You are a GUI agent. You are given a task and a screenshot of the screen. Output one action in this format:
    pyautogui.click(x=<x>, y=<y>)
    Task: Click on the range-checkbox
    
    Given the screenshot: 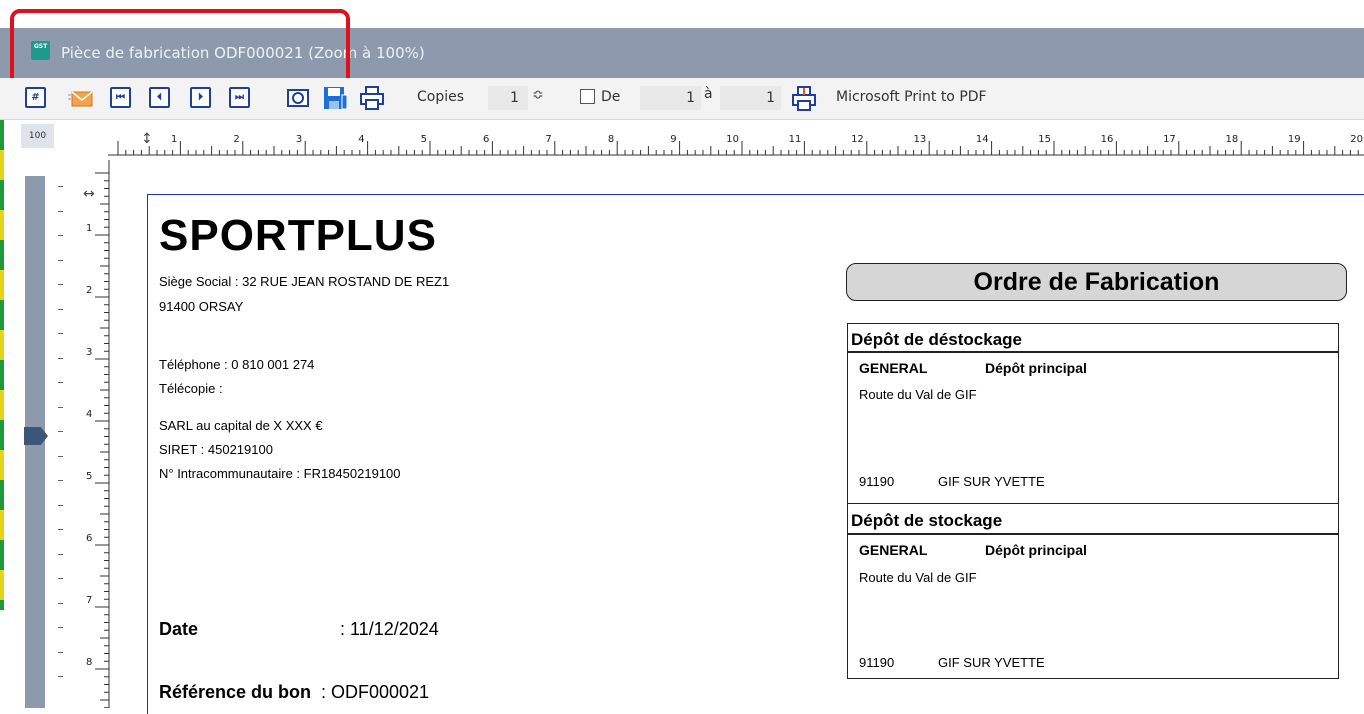 What is the action you would take?
    pyautogui.click(x=587, y=96)
    